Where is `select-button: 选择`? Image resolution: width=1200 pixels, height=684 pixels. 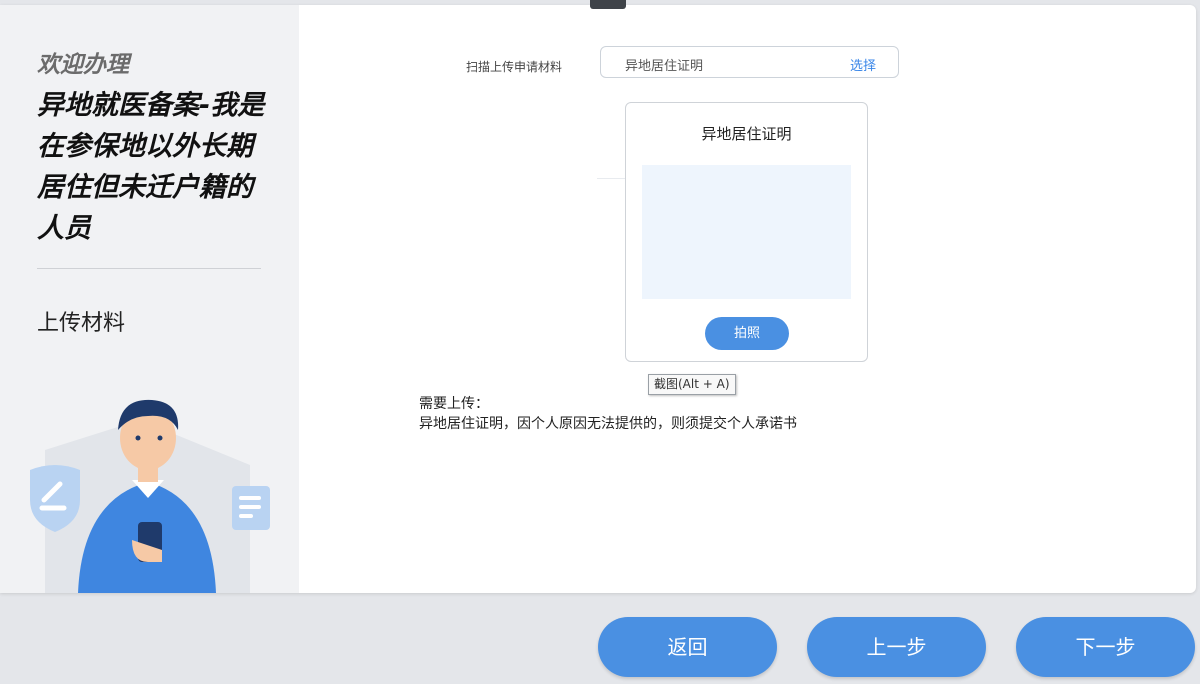
select-button: 选择 is located at coordinates (863, 64).